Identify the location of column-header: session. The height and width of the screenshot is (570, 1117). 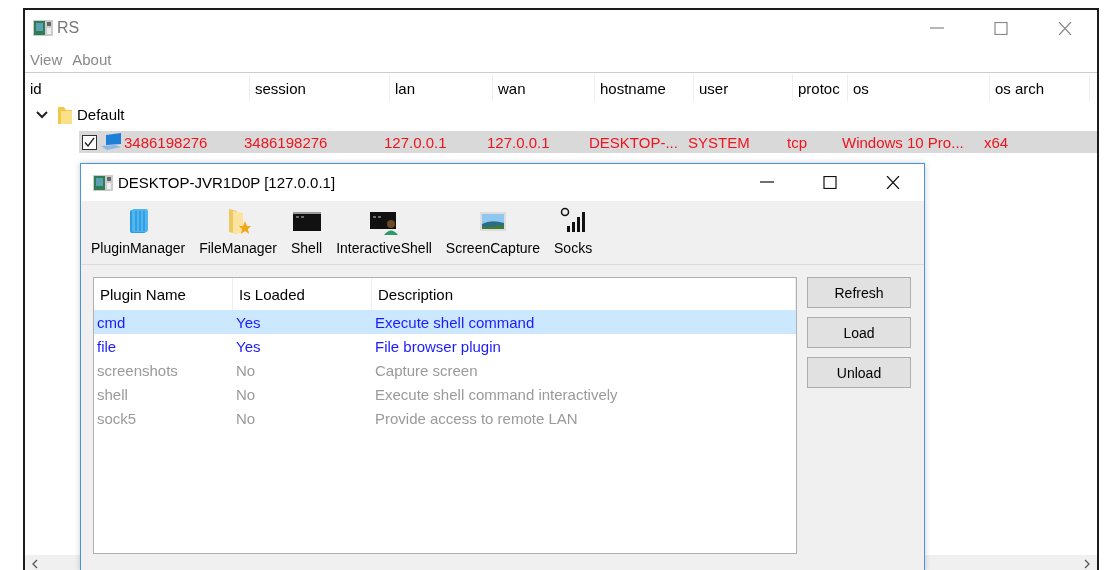
(320, 88).